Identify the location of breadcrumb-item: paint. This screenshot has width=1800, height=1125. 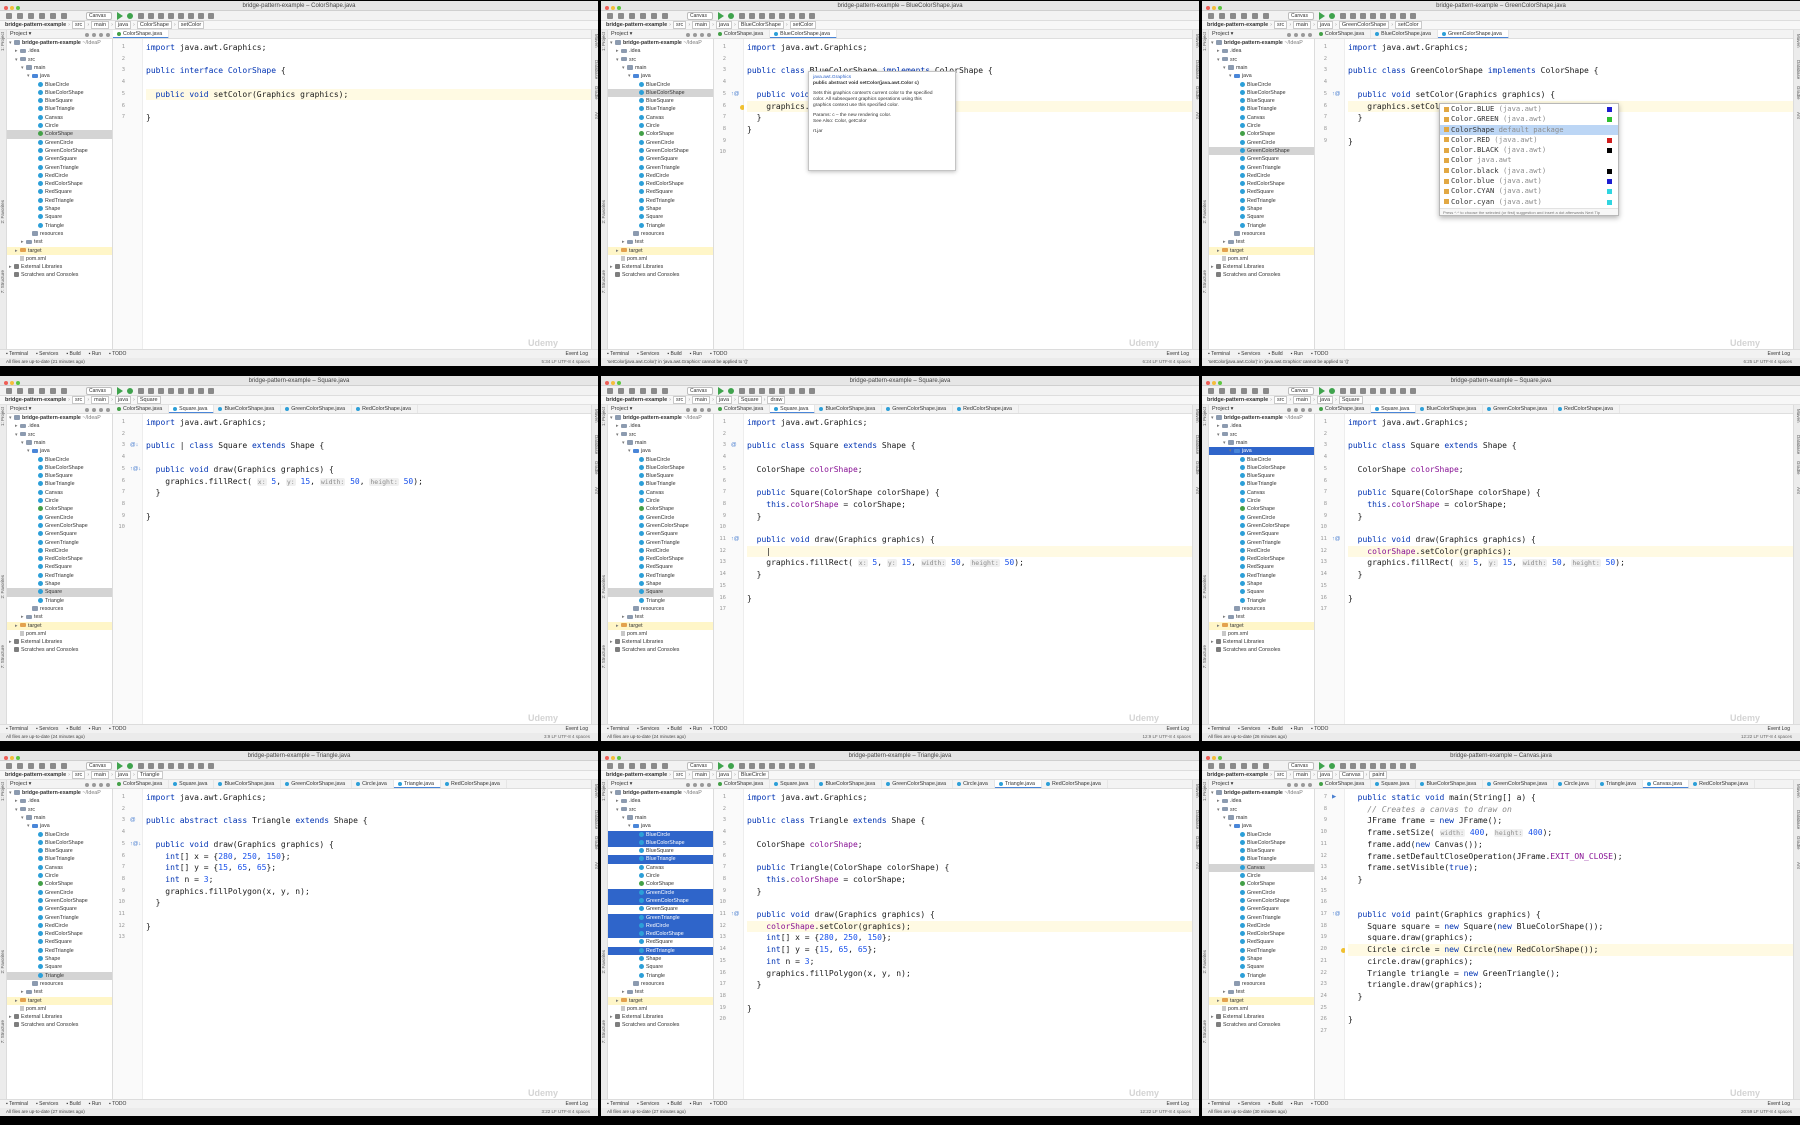
(1378, 775).